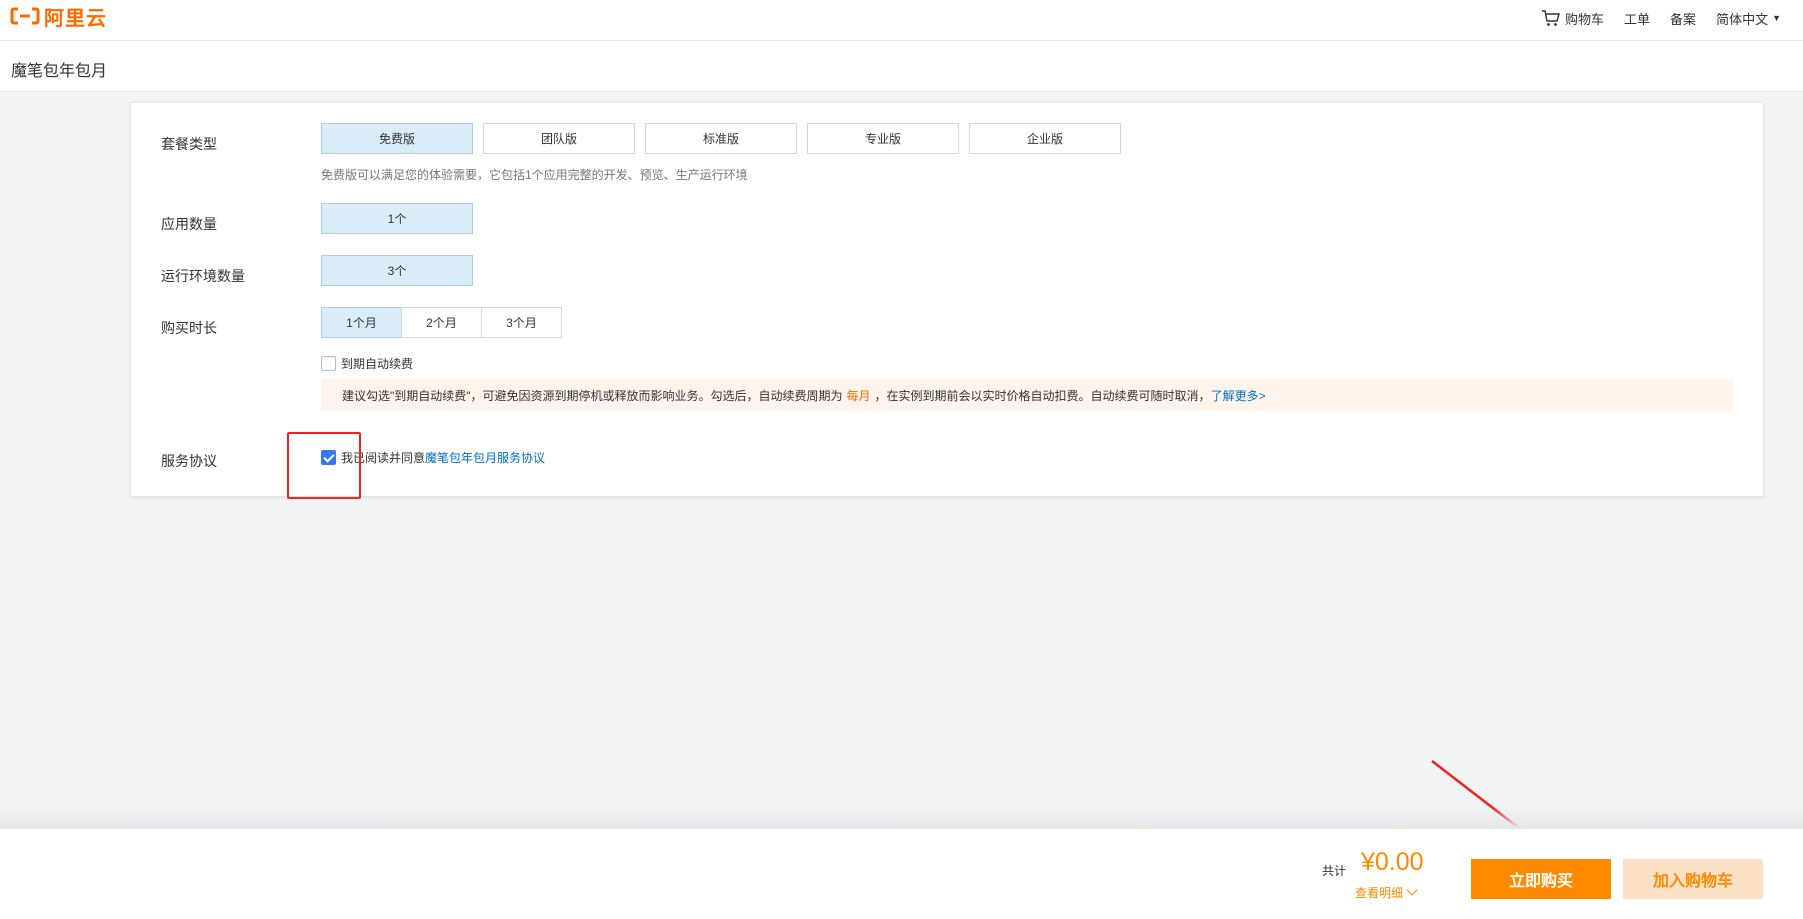 This screenshot has width=1803, height=919. Describe the element at coordinates (397, 138) in the screenshot. I see `plan-option-free: 免费版` at that location.